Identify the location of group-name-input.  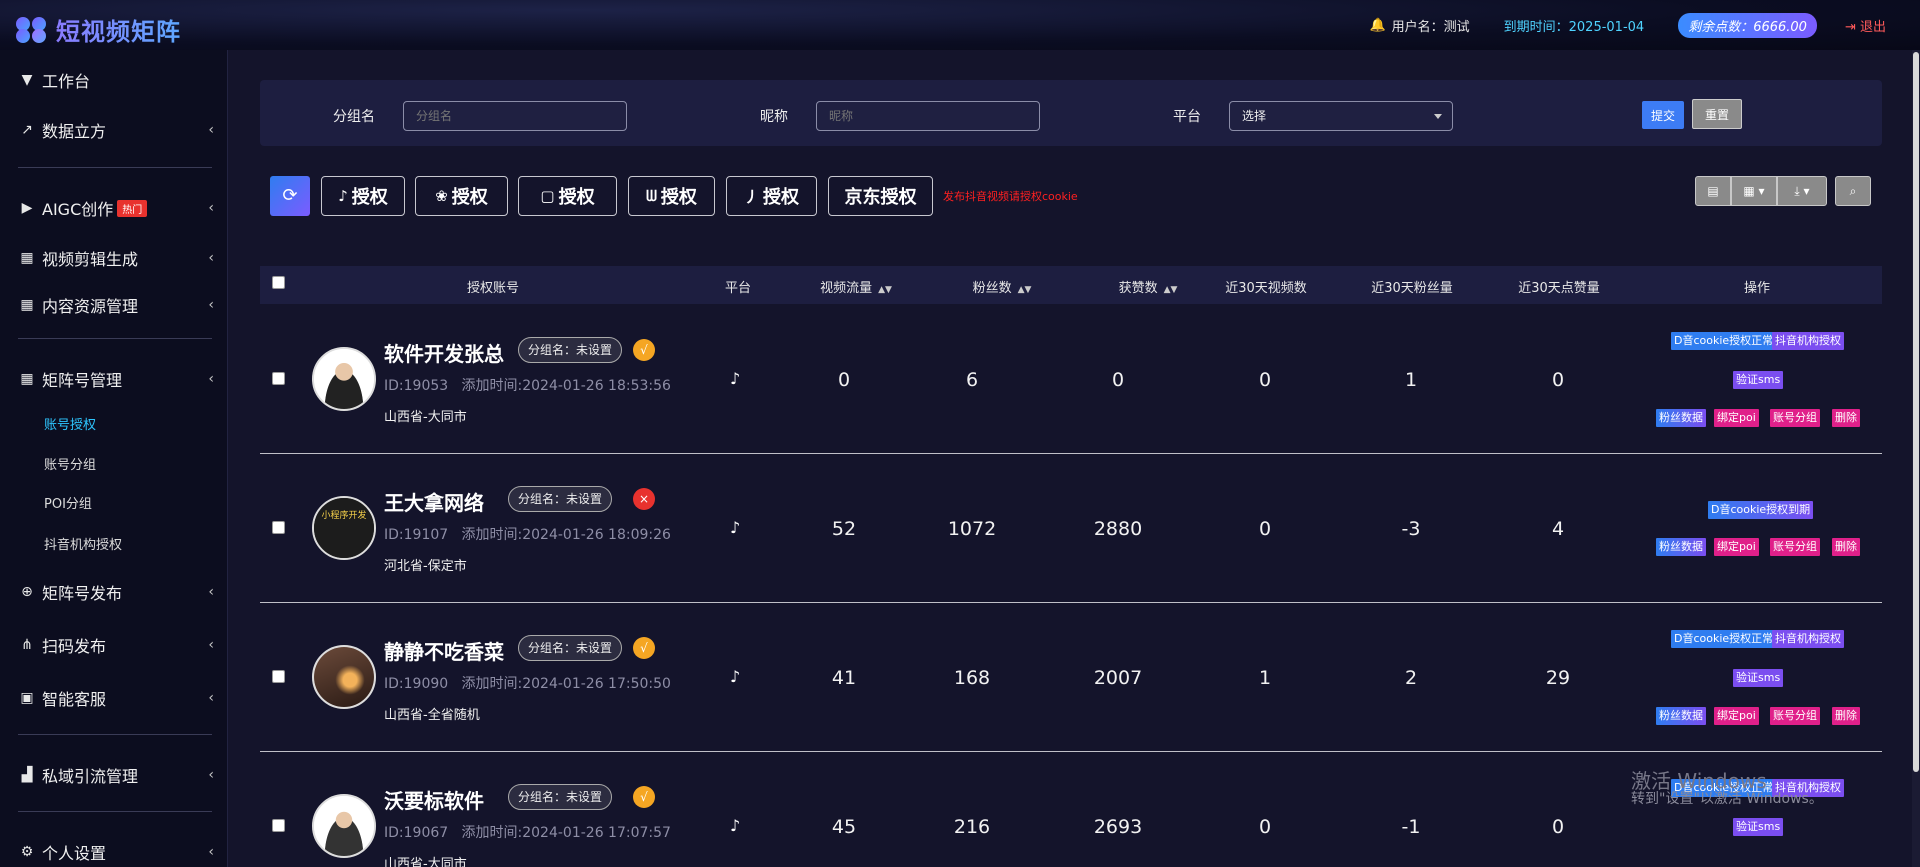
(515, 116).